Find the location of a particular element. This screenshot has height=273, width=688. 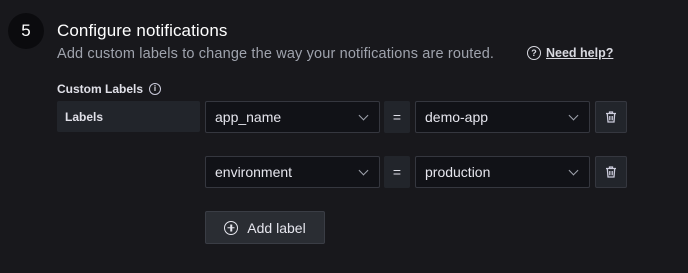

add-label-text: Add label is located at coordinates (276, 227).